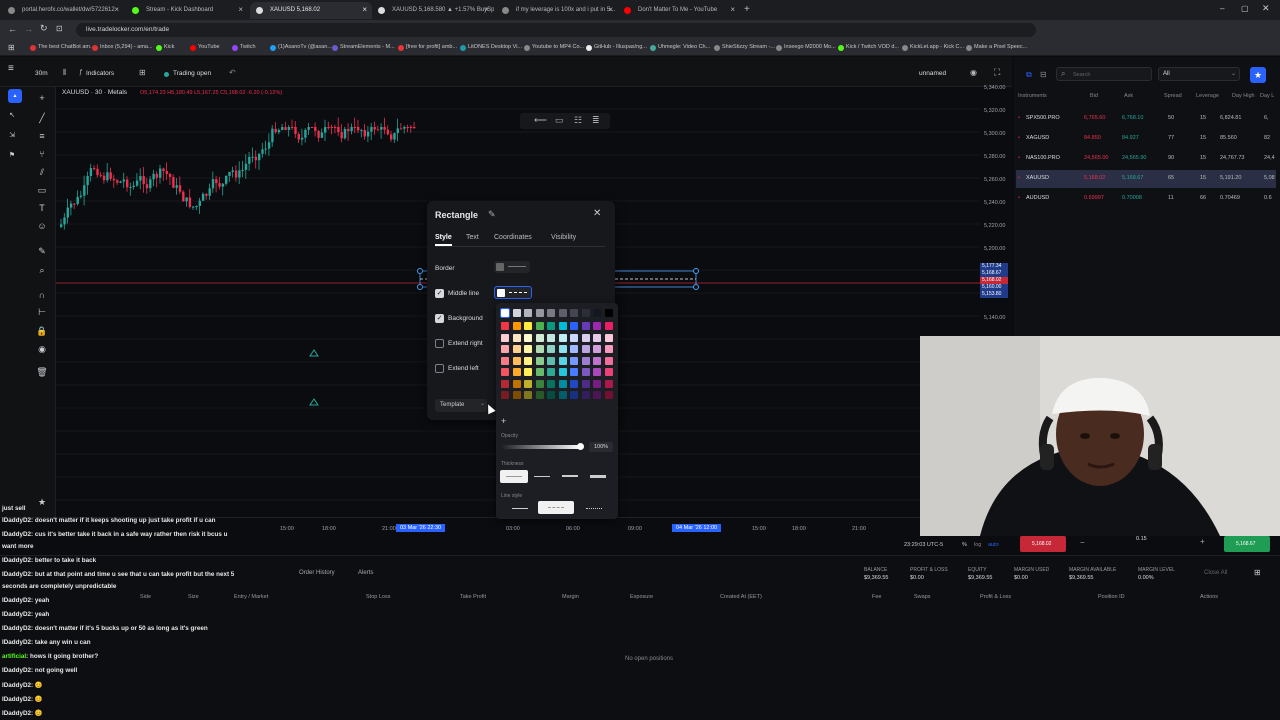 The width and height of the screenshot is (1280, 720). Describe the element at coordinates (597, 213) in the screenshot. I see `close-icon: ✕` at that location.